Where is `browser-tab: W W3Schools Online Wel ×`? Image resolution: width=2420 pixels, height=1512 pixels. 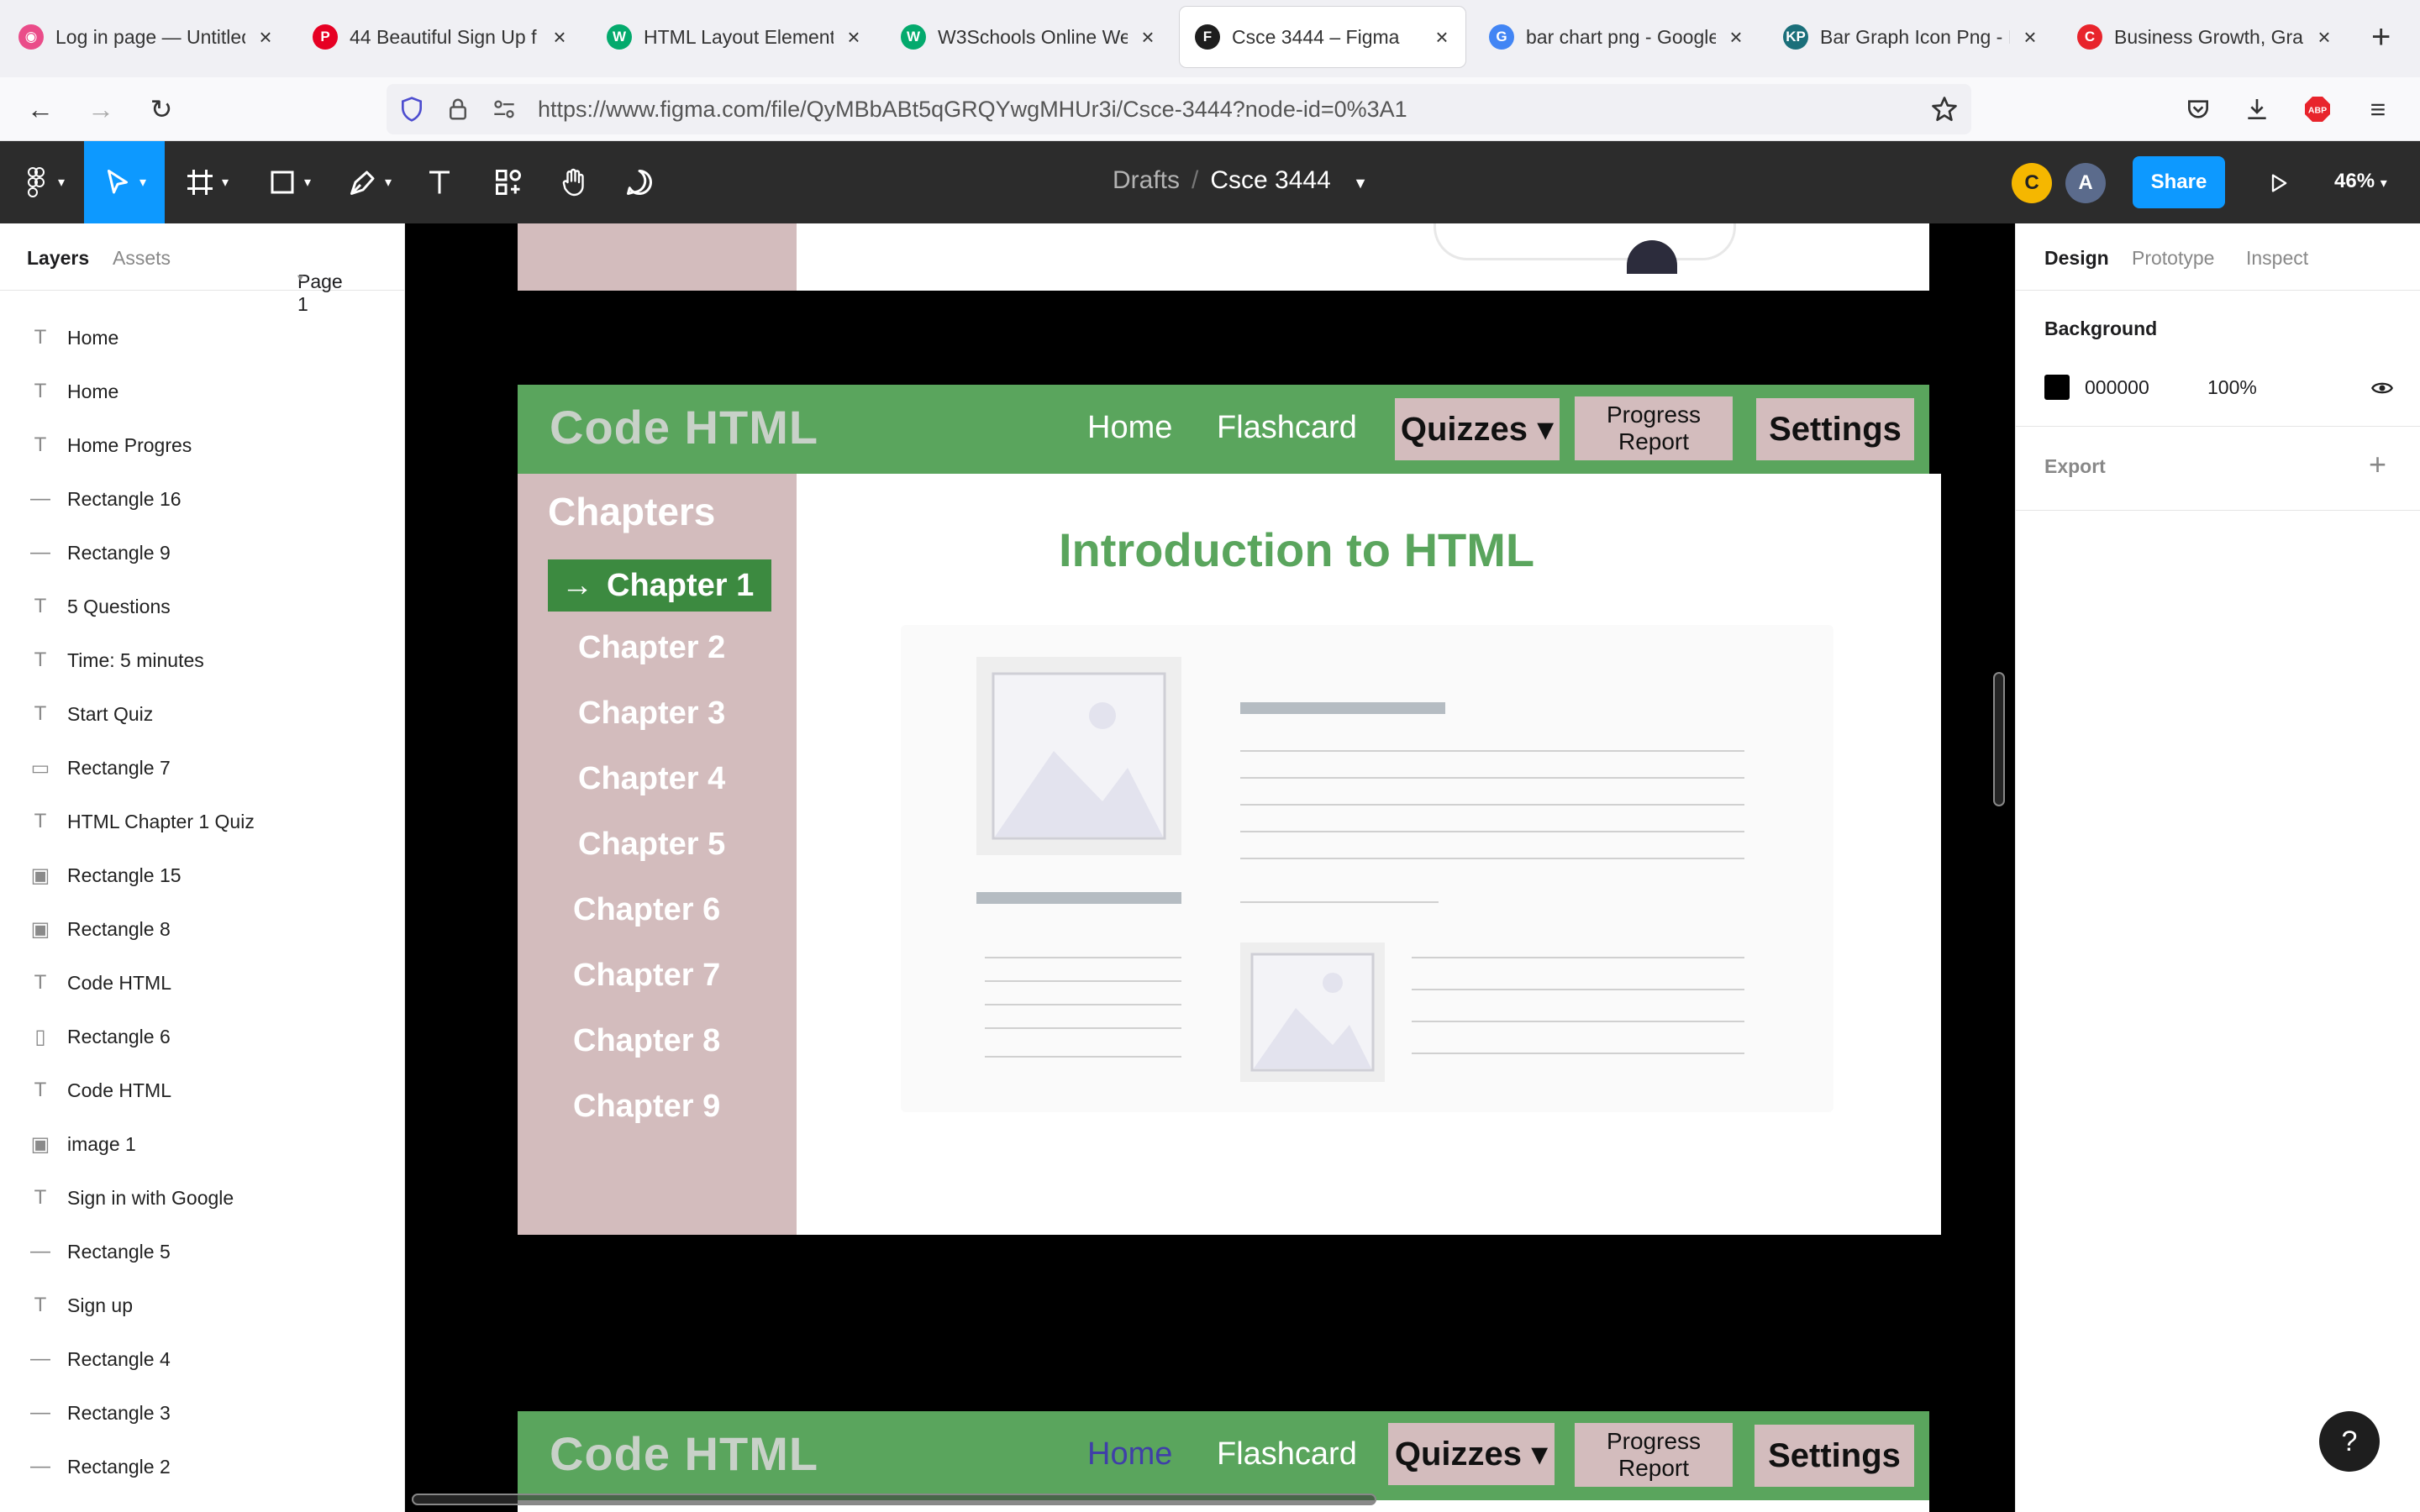 browser-tab: W W3Schools Online Wel × is located at coordinates (1028, 37).